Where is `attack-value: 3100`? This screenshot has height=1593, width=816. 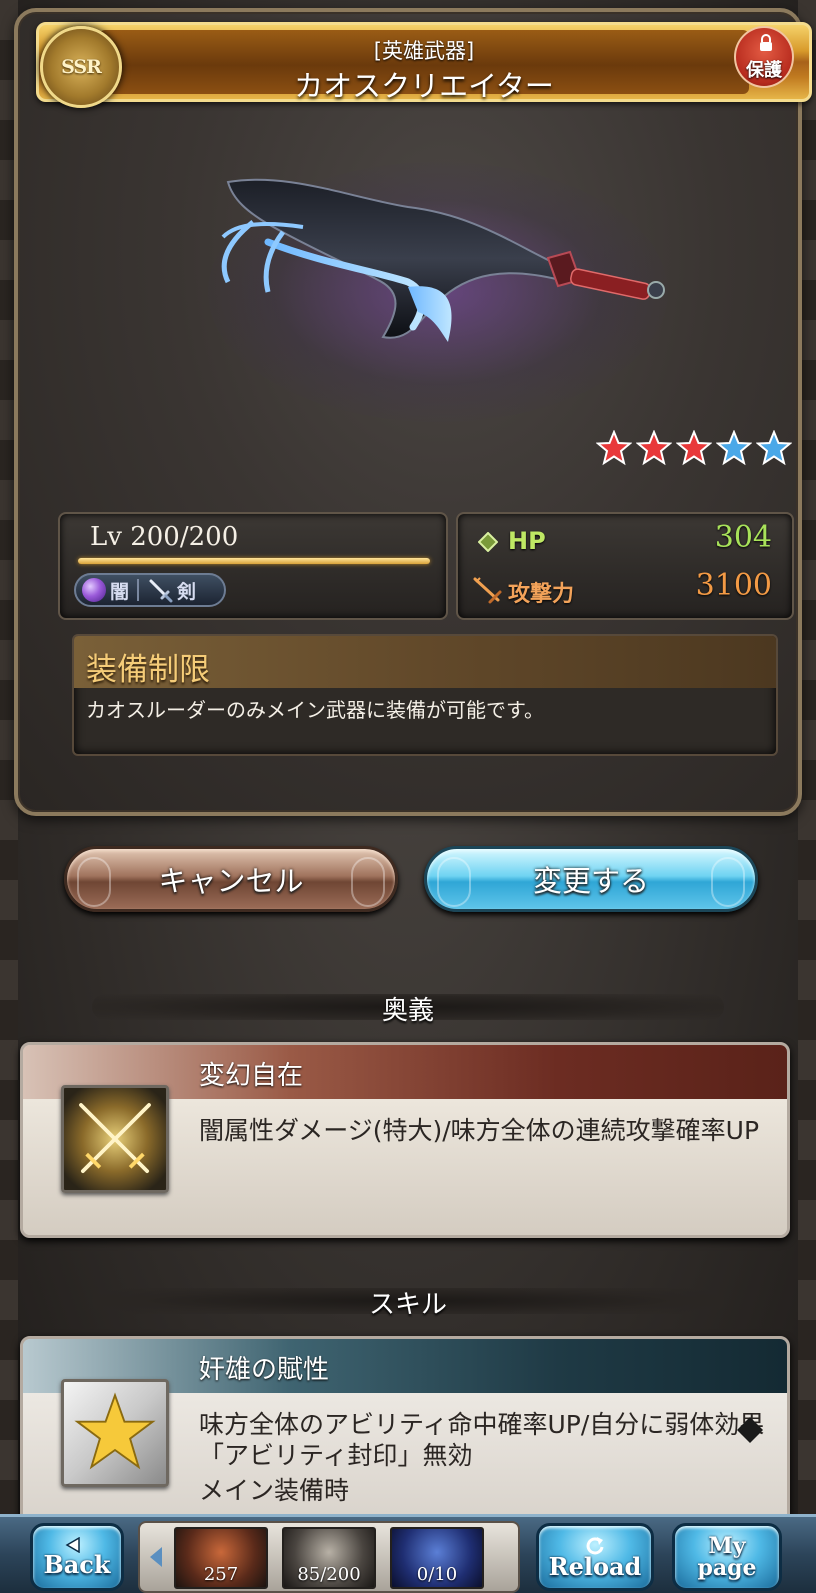
attack-value: 3100 is located at coordinates (733, 585).